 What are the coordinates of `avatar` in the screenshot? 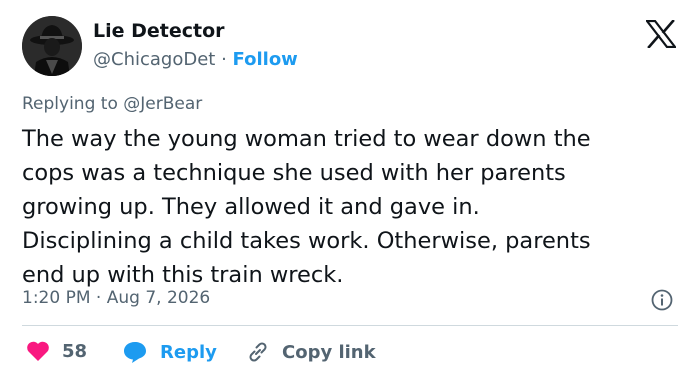 It's located at (52, 46).